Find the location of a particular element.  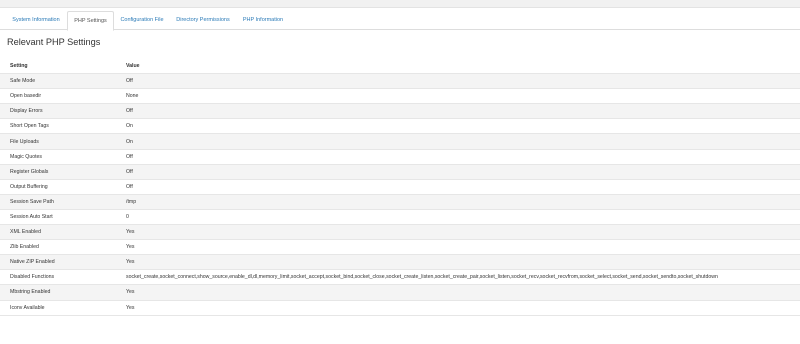

table-row: Zlib Enabled Yes is located at coordinates (400, 247).